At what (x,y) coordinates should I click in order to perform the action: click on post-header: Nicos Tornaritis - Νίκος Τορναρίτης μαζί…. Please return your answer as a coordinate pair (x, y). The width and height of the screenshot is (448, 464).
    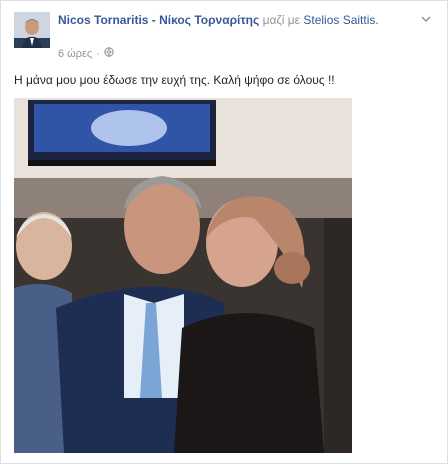
    Looking at the image, I should click on (223, 20).